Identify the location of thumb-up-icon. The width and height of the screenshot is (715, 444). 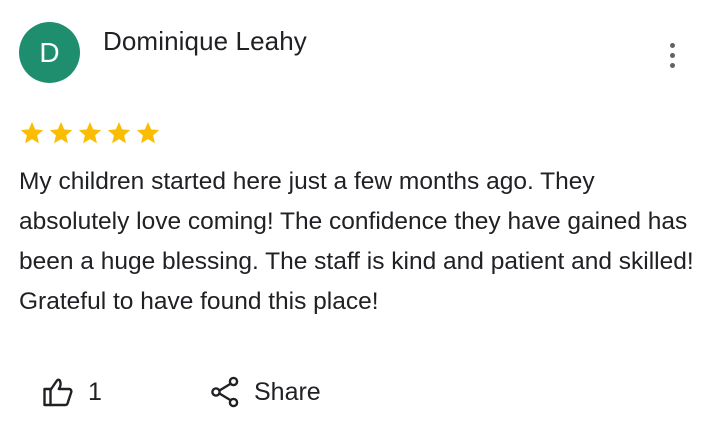
(58, 392).